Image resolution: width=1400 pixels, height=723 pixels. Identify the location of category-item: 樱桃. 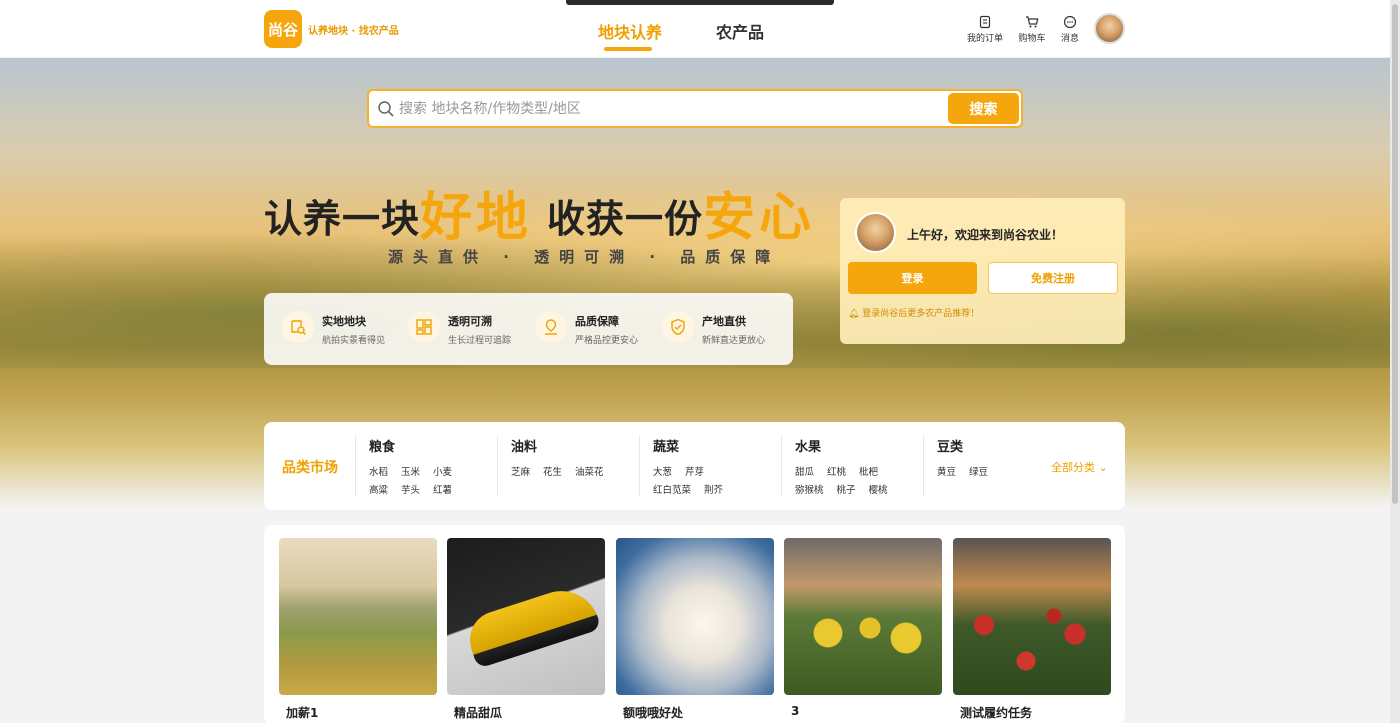
(878, 489).